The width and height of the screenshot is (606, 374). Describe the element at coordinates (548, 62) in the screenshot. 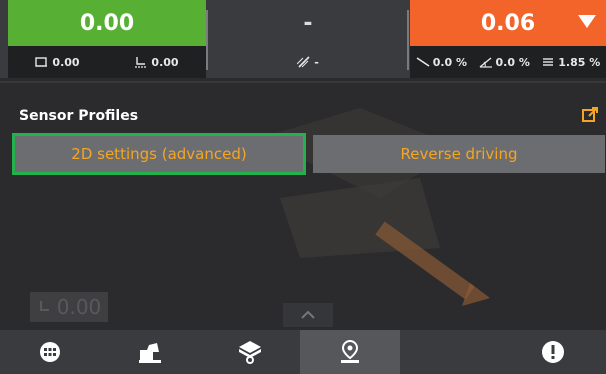

I see `layers-icon` at that location.